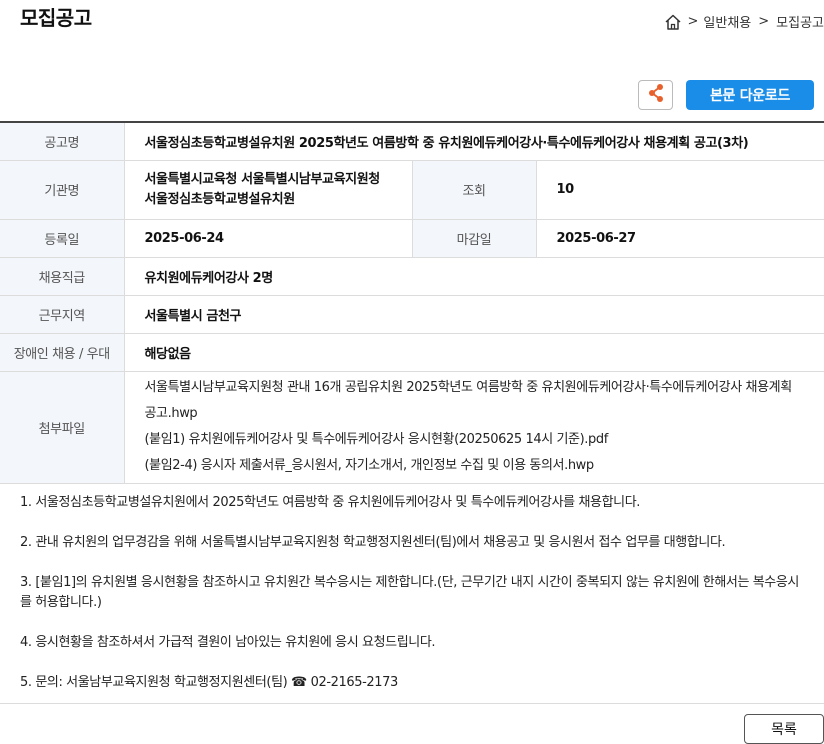 This screenshot has height=744, width=824. Describe the element at coordinates (56, 18) in the screenshot. I see `page-title: 모집공고` at that location.